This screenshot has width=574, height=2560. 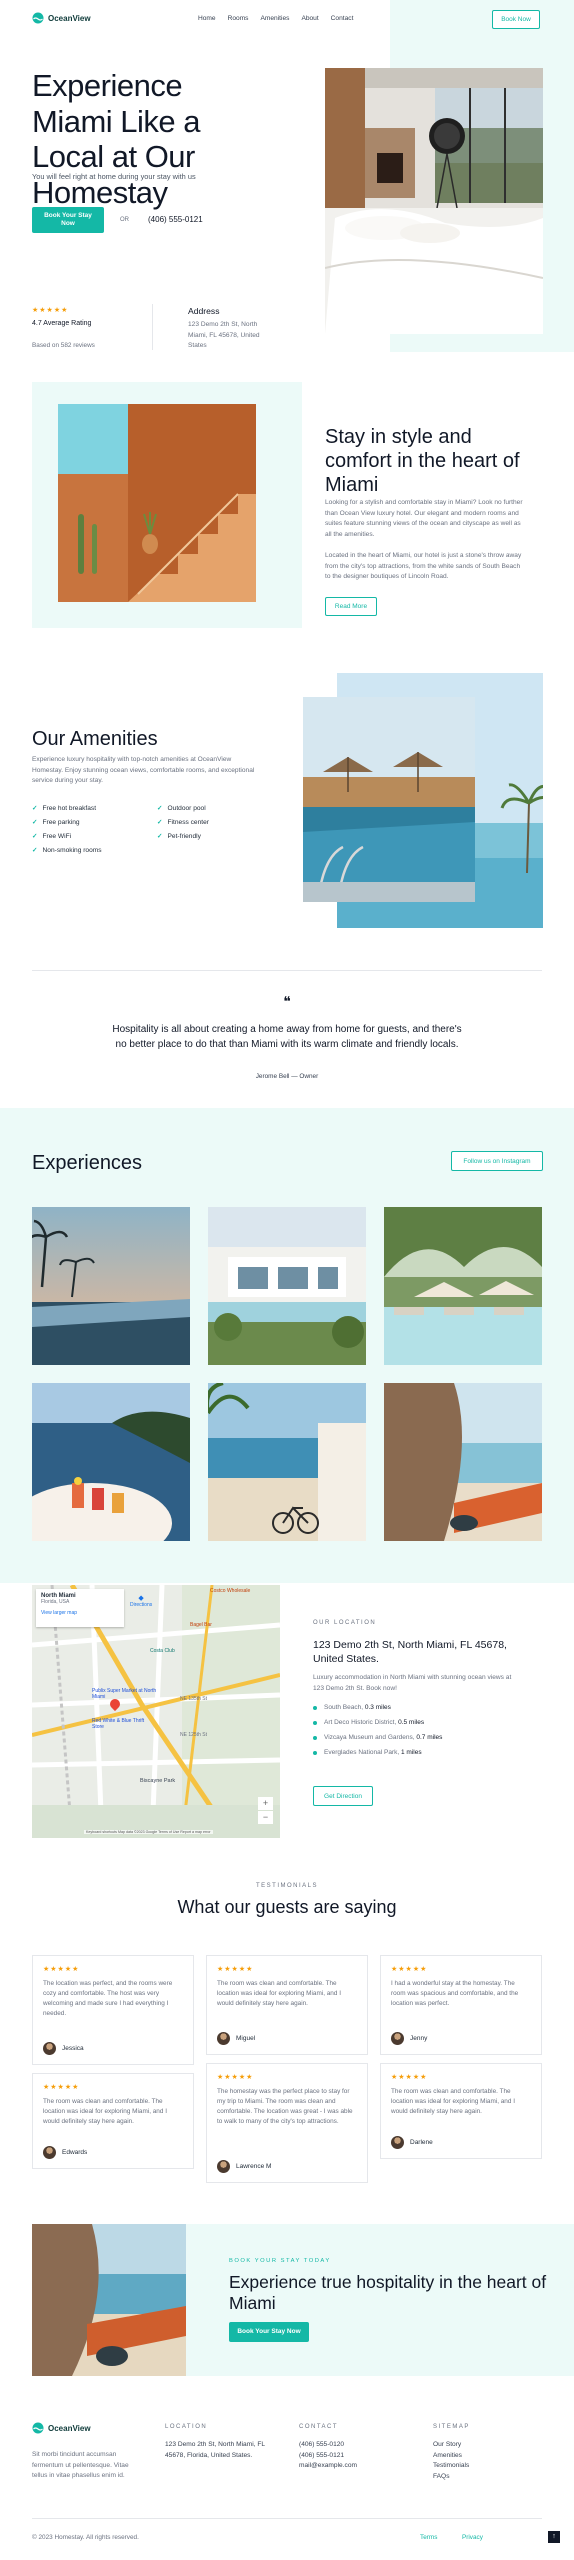 What do you see at coordinates (423, 1707) in the screenshot?
I see `nearby-item: South Beach, 0.3 miles` at bounding box center [423, 1707].